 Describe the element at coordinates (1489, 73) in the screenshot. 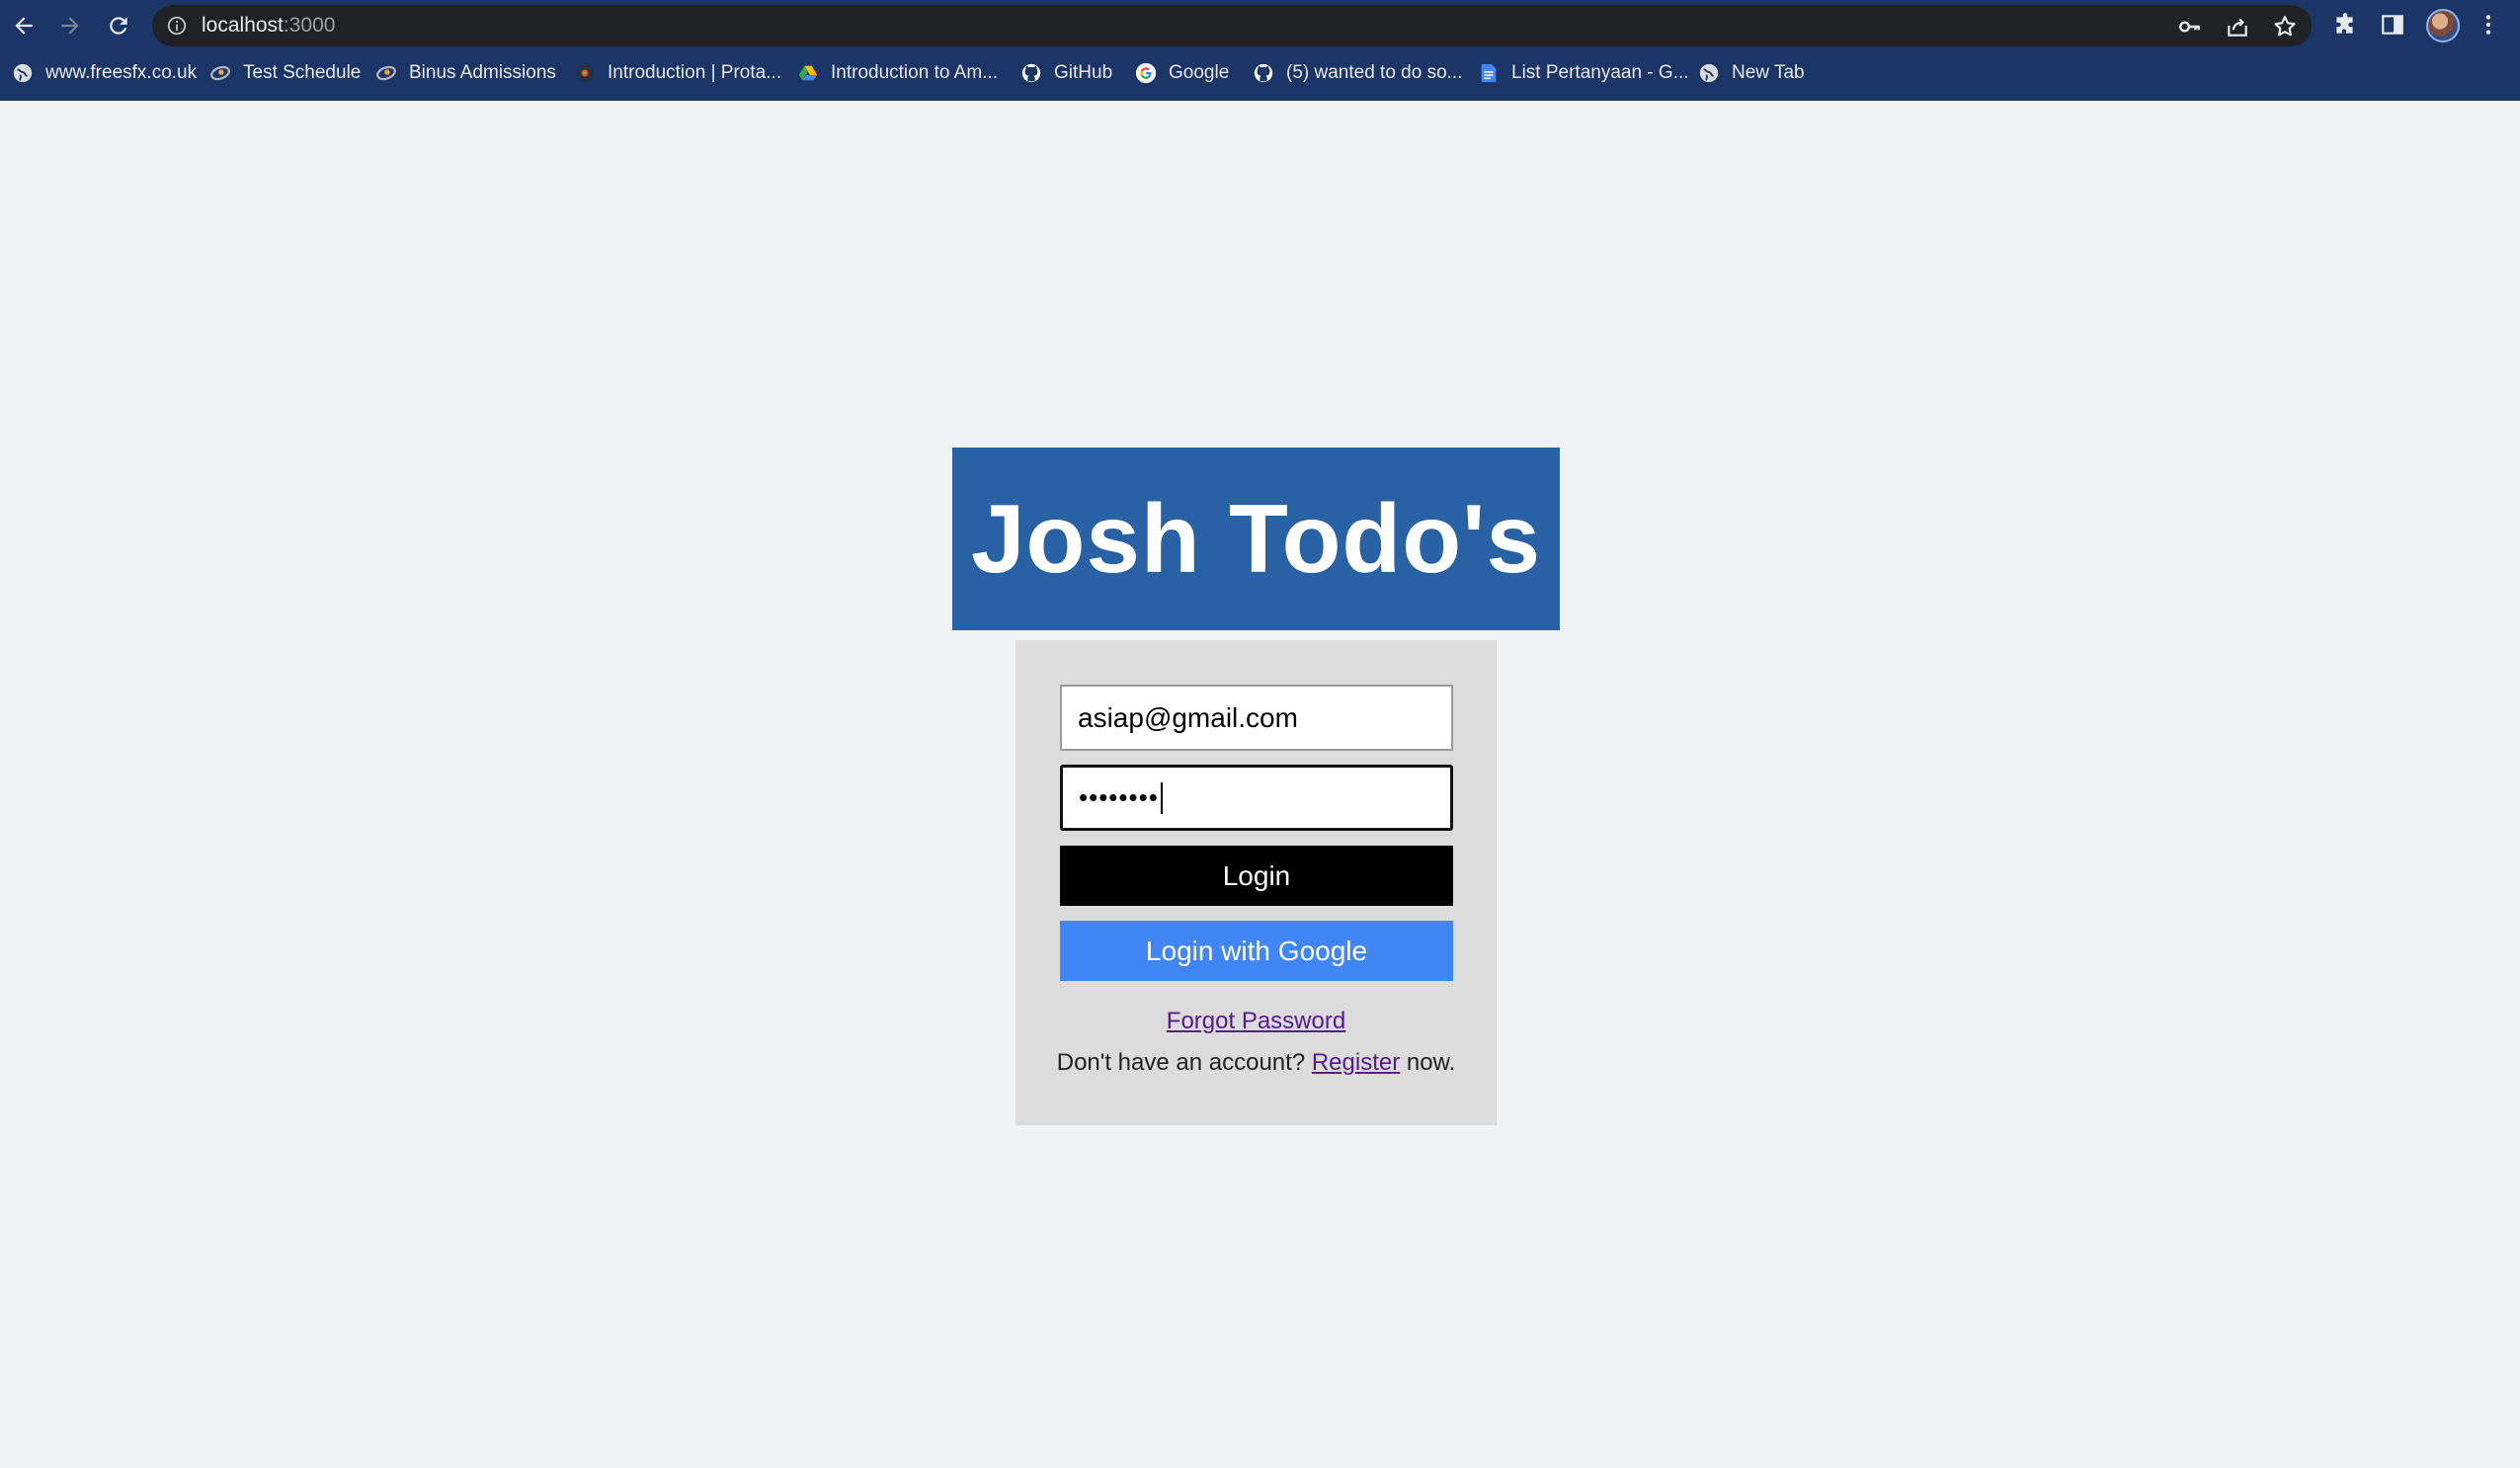

I see `google-docs-icon` at that location.